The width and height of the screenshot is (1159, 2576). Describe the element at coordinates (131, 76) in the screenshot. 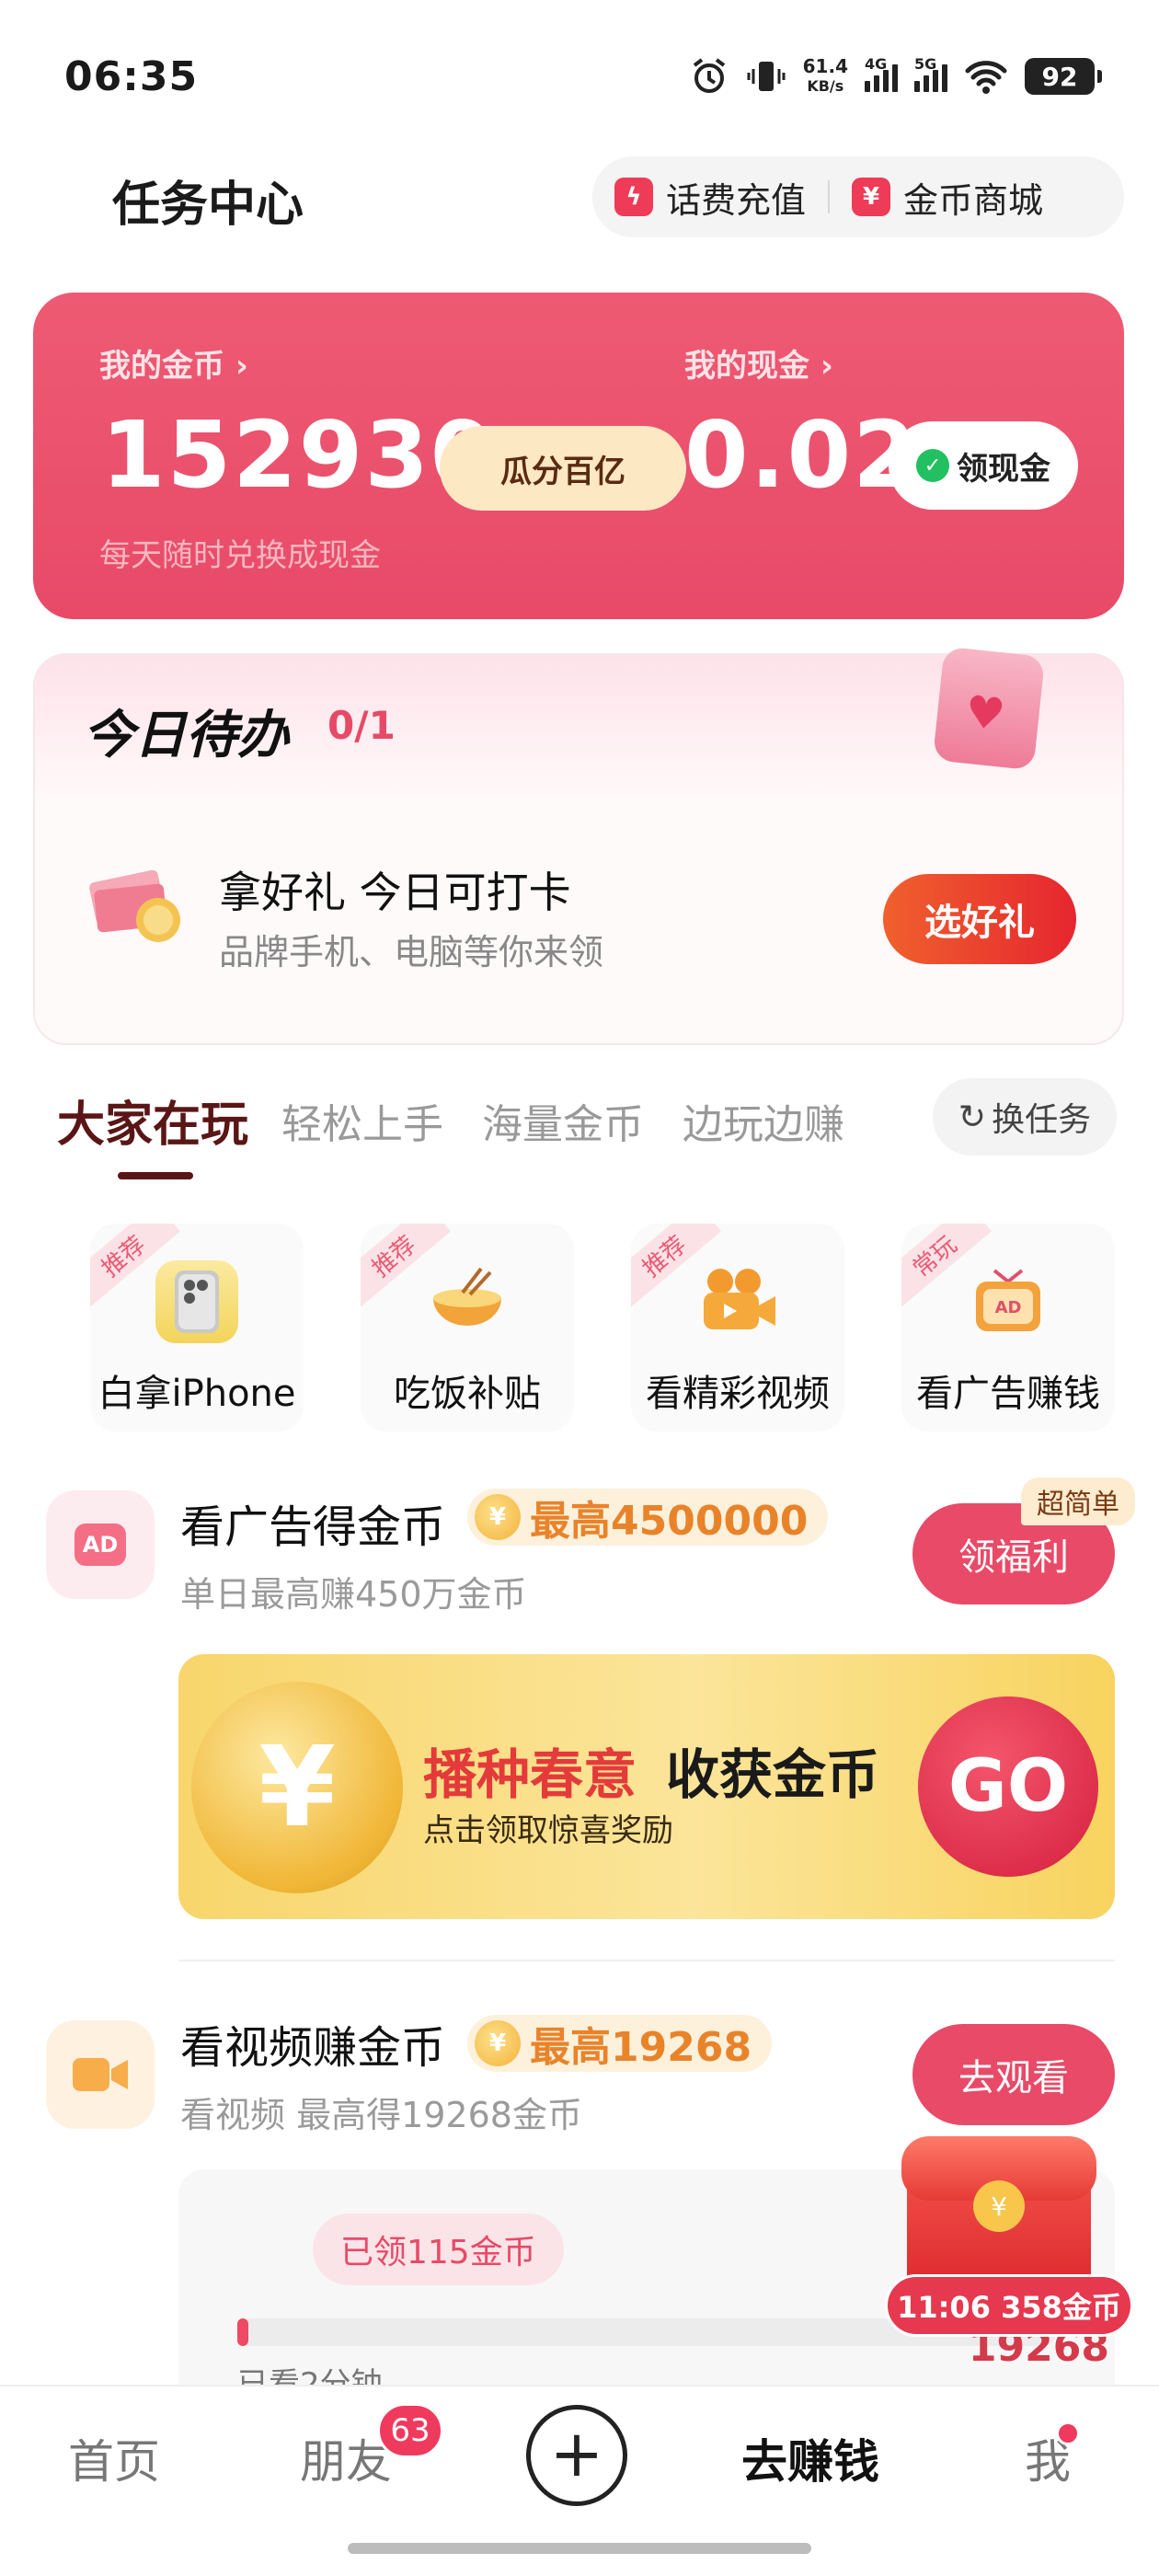

I see `status-time: 06:35` at that location.